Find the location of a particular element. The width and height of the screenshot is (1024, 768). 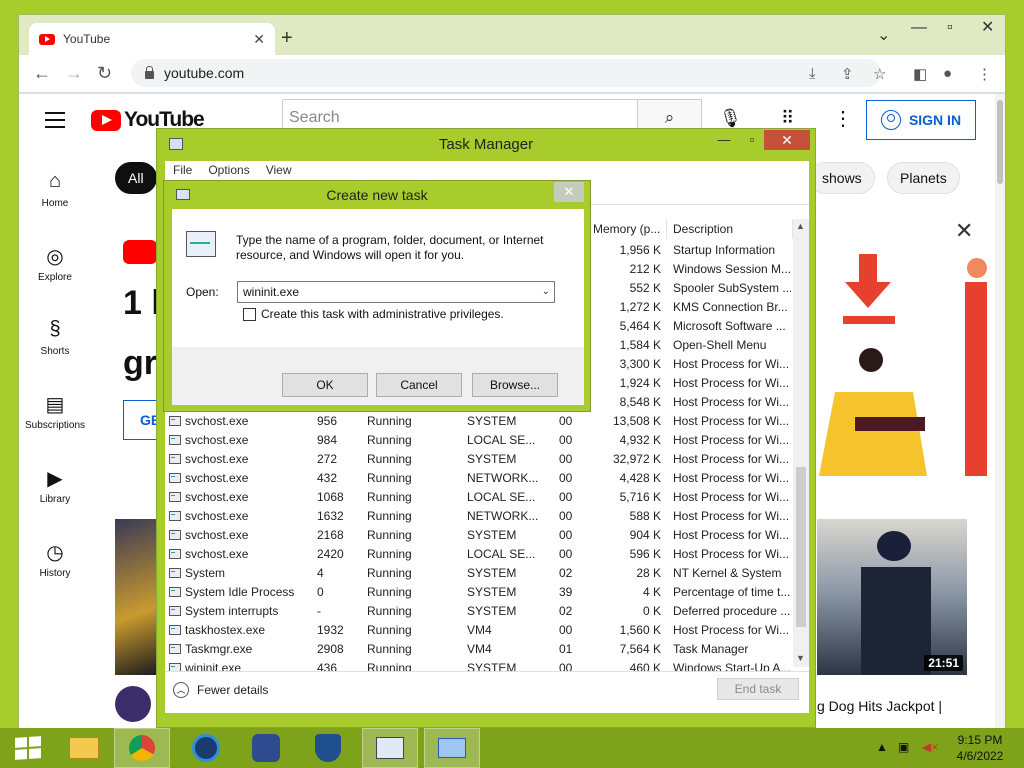

shield-icon is located at coordinates (328, 748).